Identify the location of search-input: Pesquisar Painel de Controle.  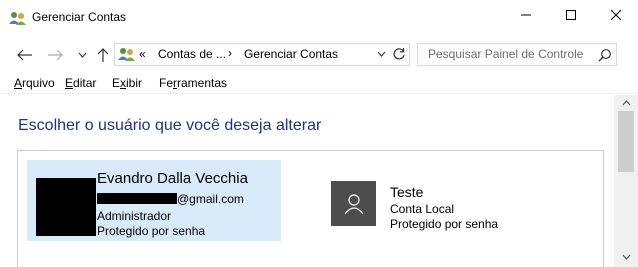
(517, 54).